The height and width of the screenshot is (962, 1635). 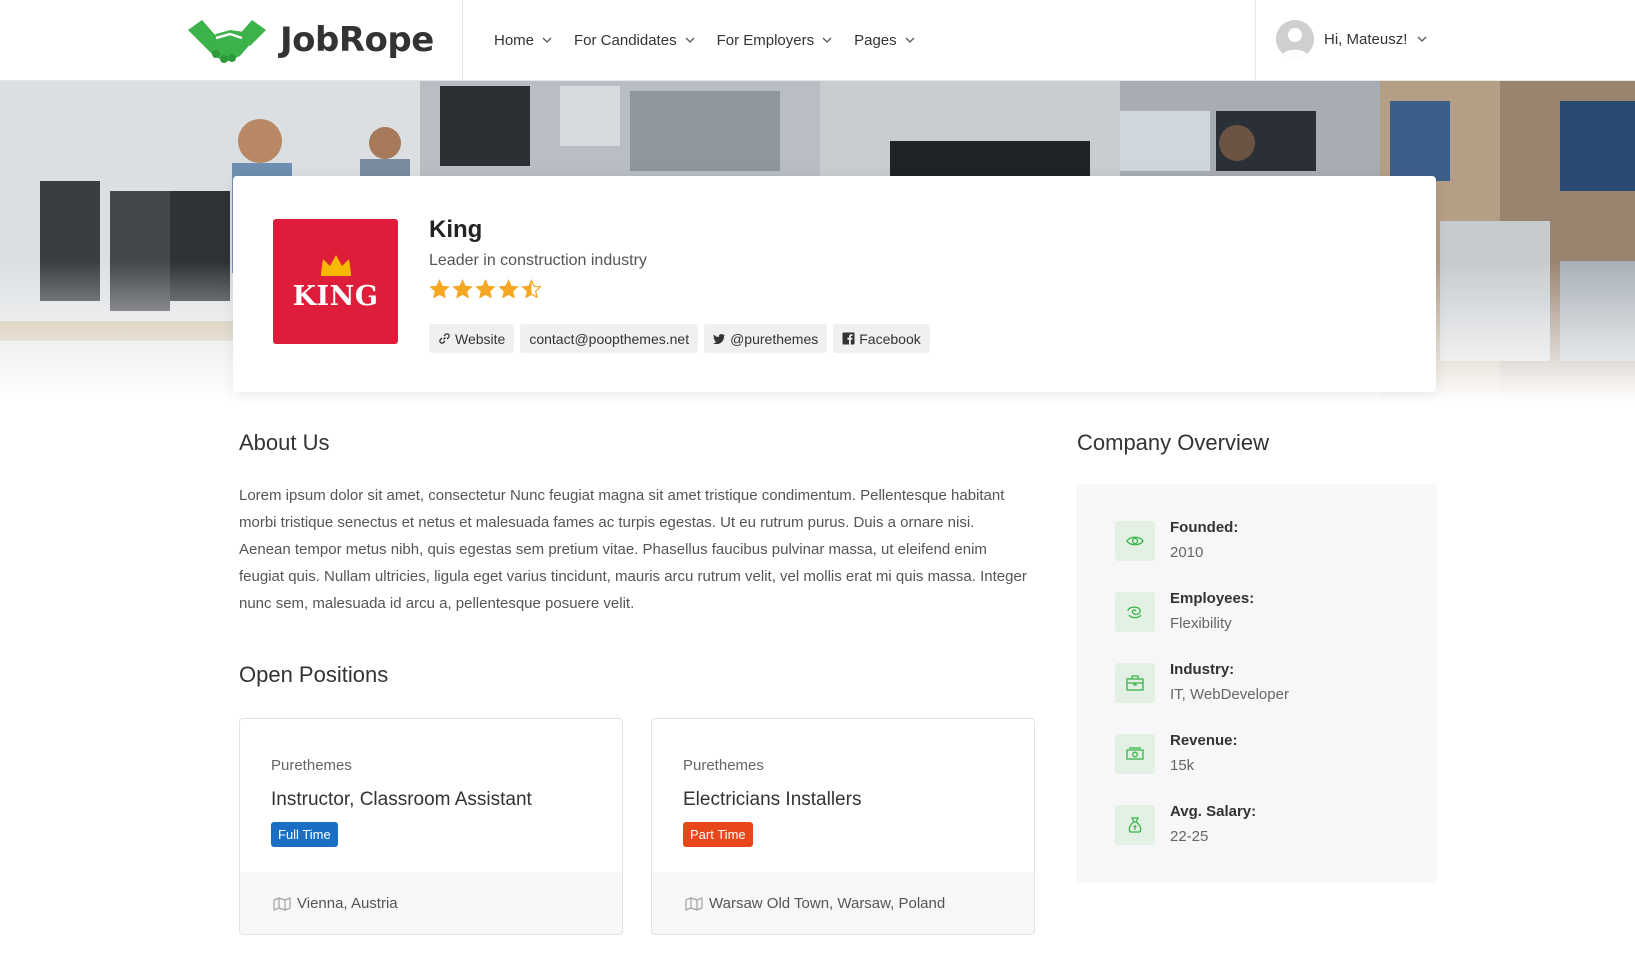 I want to click on website-link: Website, so click(x=472, y=338).